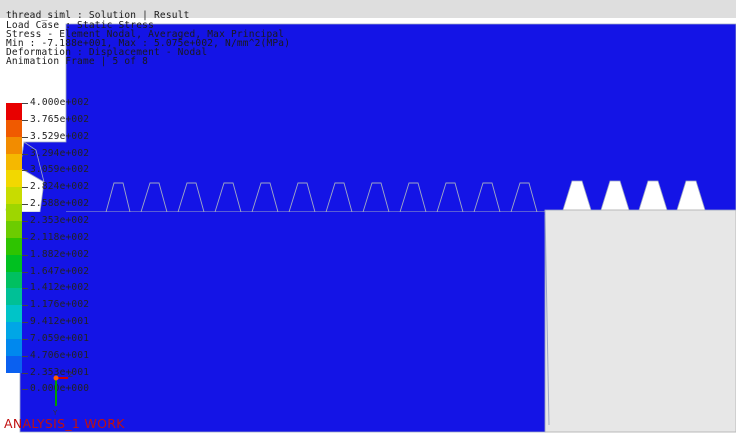 This screenshot has width=736, height=439. What do you see at coordinates (282, 213) in the screenshot?
I see `thread-root-cover` at bounding box center [282, 213].